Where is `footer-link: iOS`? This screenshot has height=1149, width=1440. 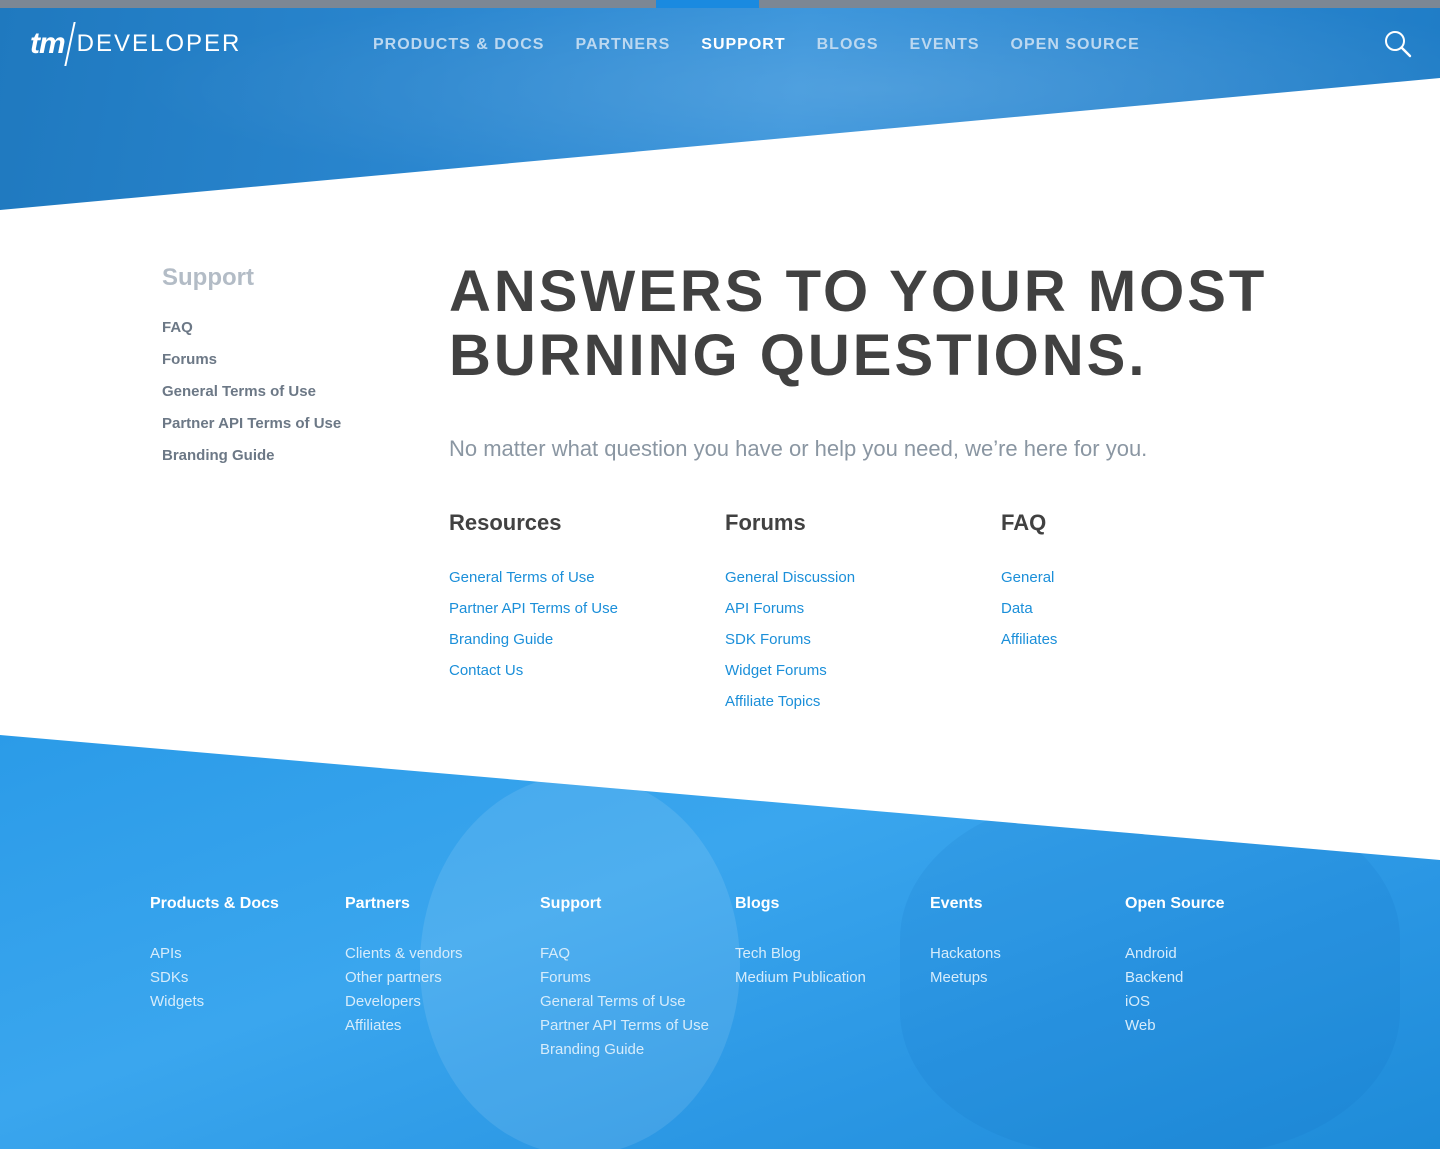 footer-link: iOS is located at coordinates (1210, 1002).